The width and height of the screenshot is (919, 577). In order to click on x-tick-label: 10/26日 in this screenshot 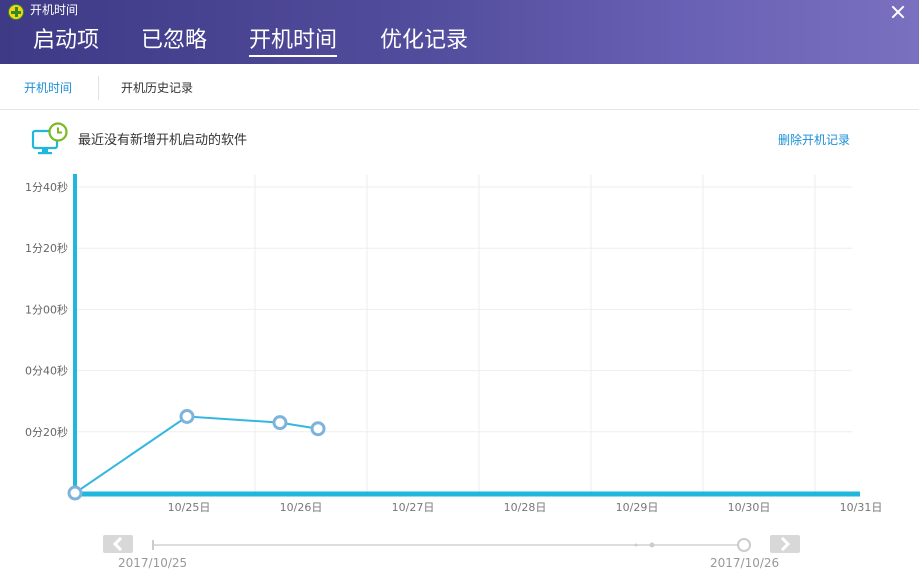, I will do `click(301, 507)`.